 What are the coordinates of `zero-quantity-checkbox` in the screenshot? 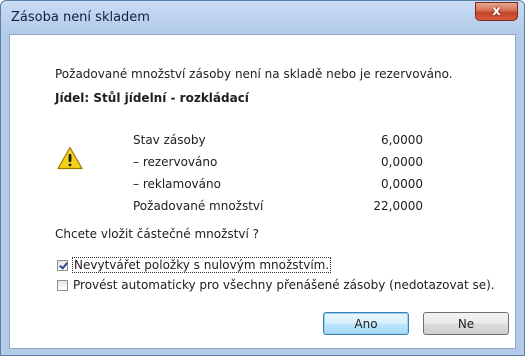 It's located at (62, 265).